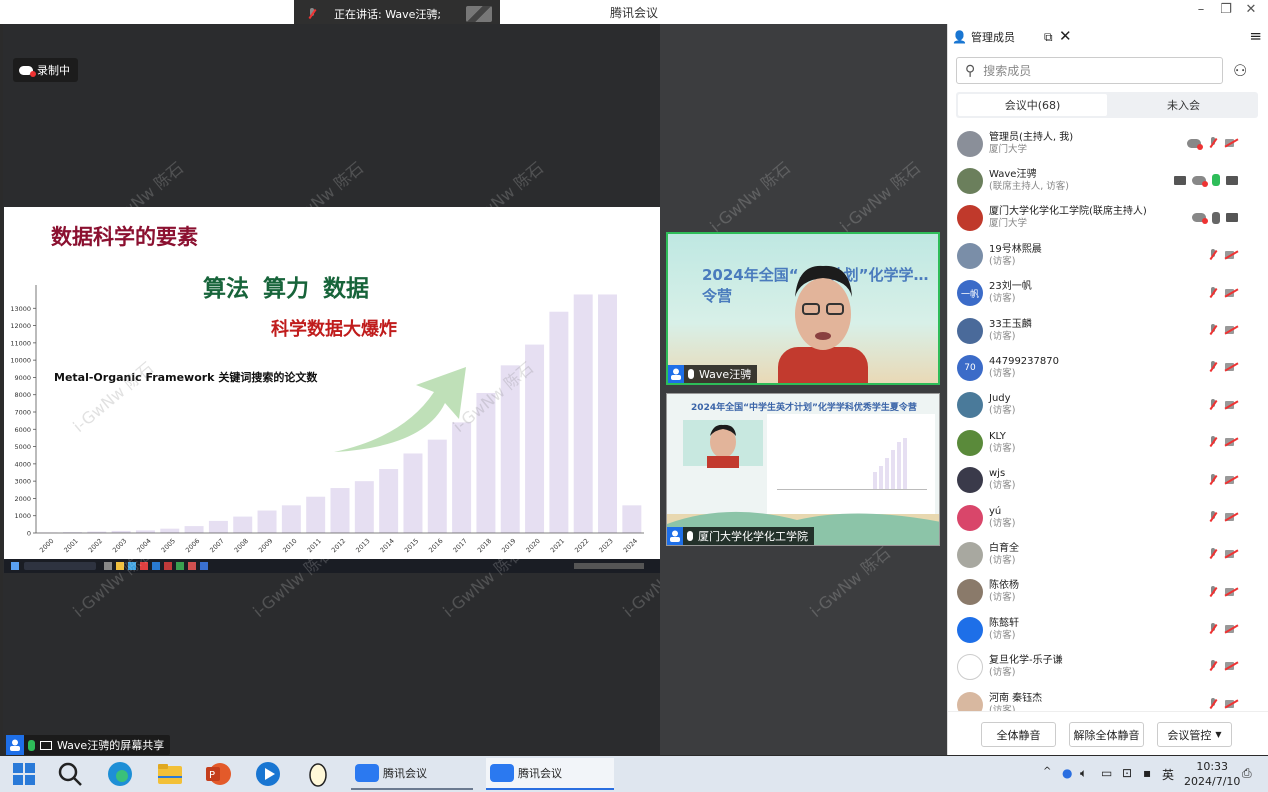 This screenshot has width=1268, height=792. I want to click on notification-icon: ⎙, so click(1247, 773).